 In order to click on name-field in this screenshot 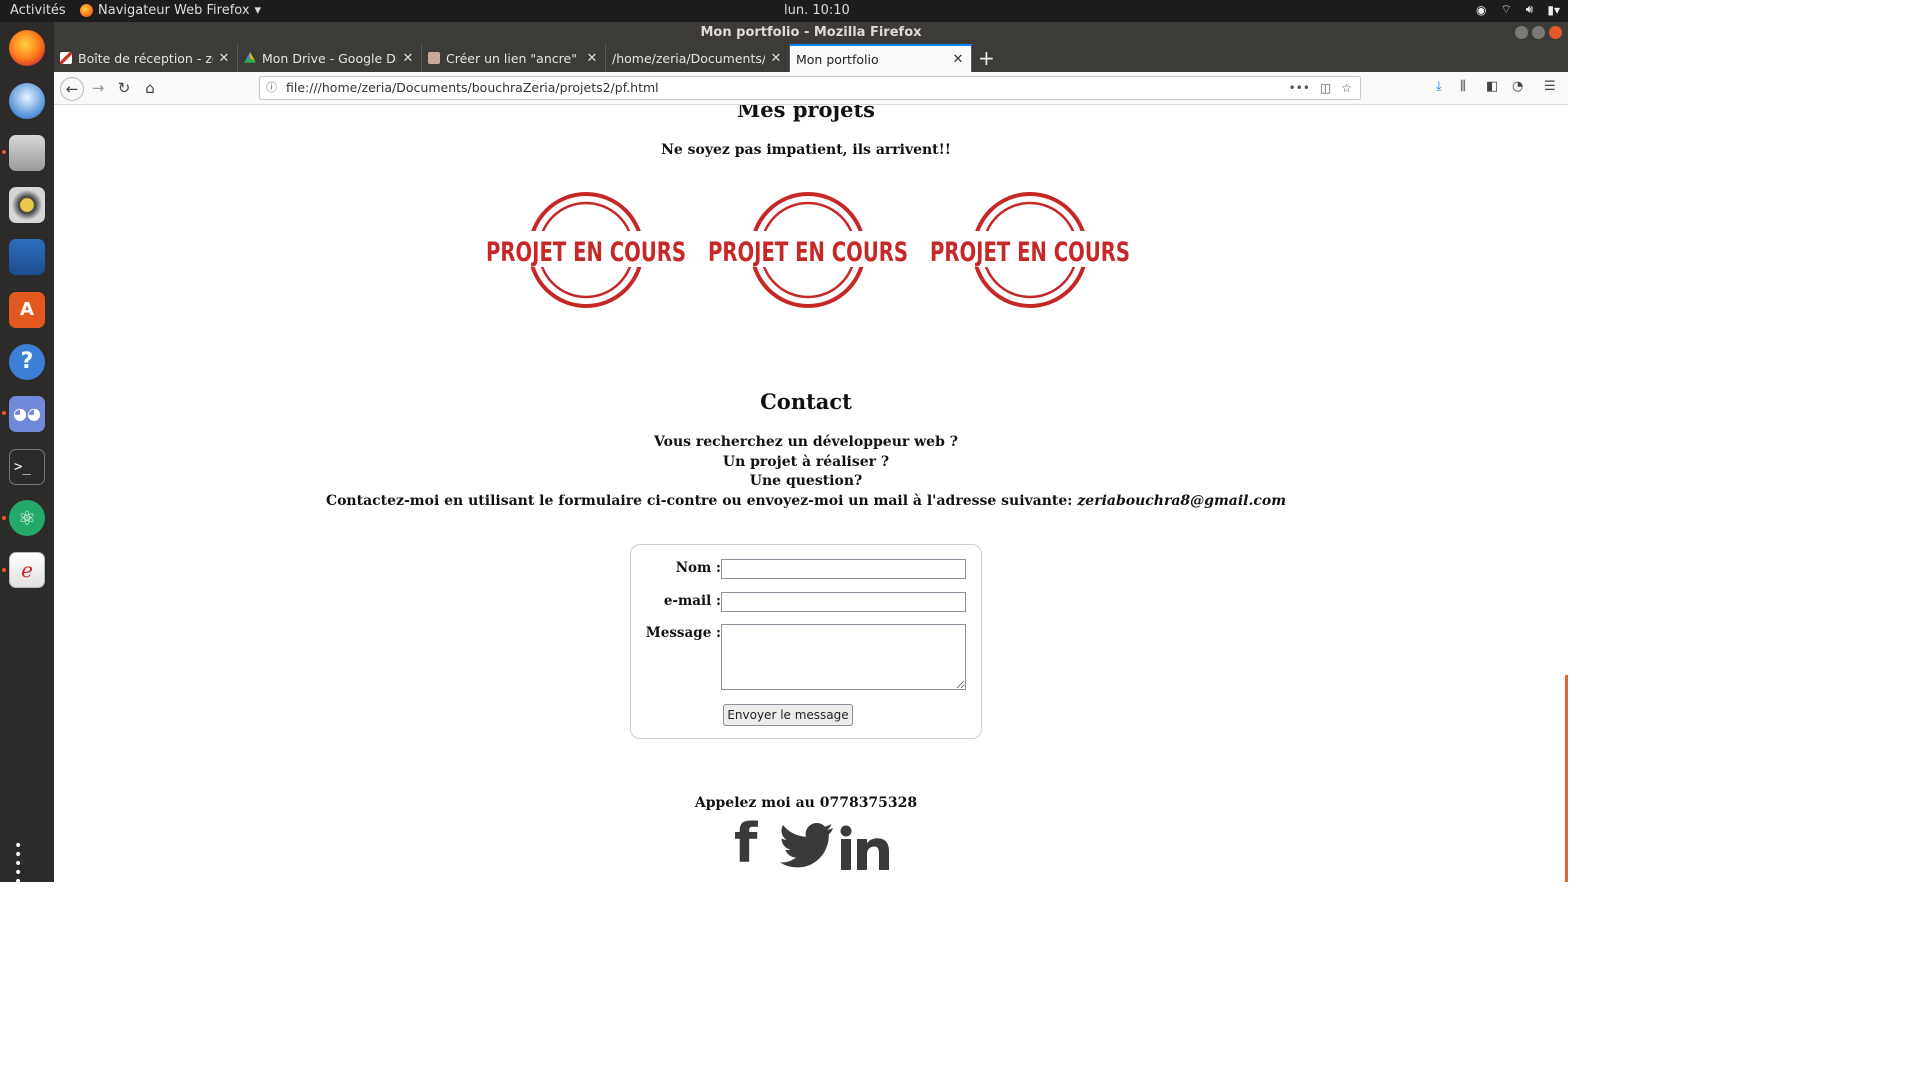, I will do `click(843, 569)`.